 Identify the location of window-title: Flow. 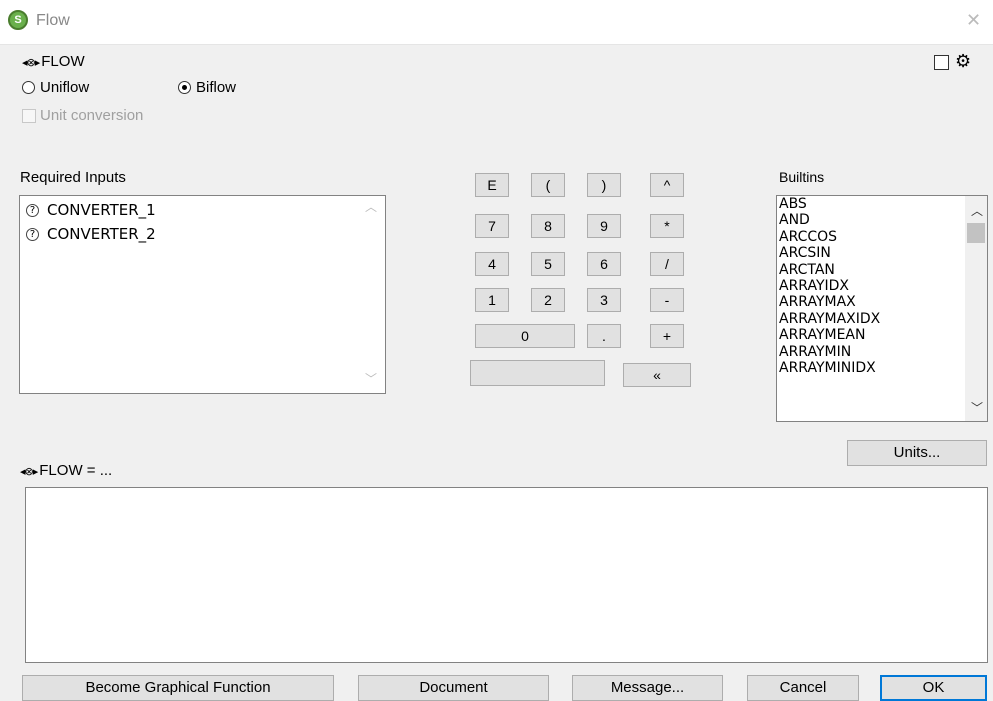
(53, 20).